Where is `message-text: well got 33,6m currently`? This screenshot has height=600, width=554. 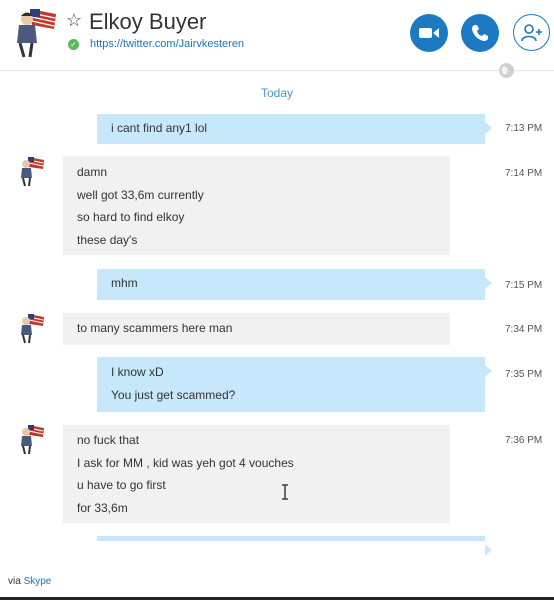
message-text: well got 33,6m currently is located at coordinates (140, 194).